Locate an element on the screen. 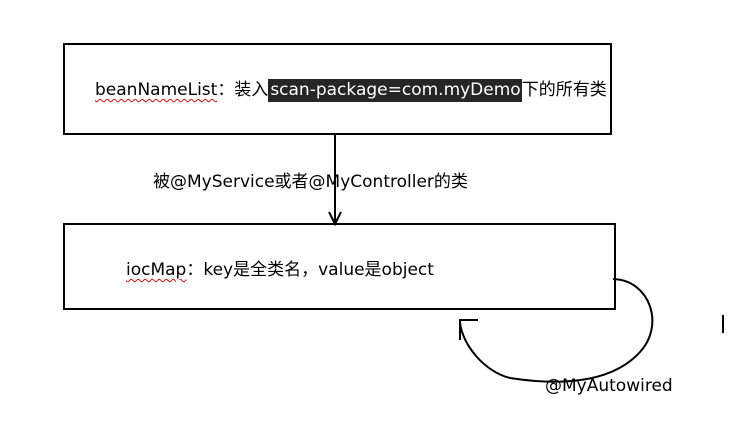 Image resolution: width=738 pixels, height=423 pixels. loop-label: @MyAutowired is located at coordinates (609, 386).